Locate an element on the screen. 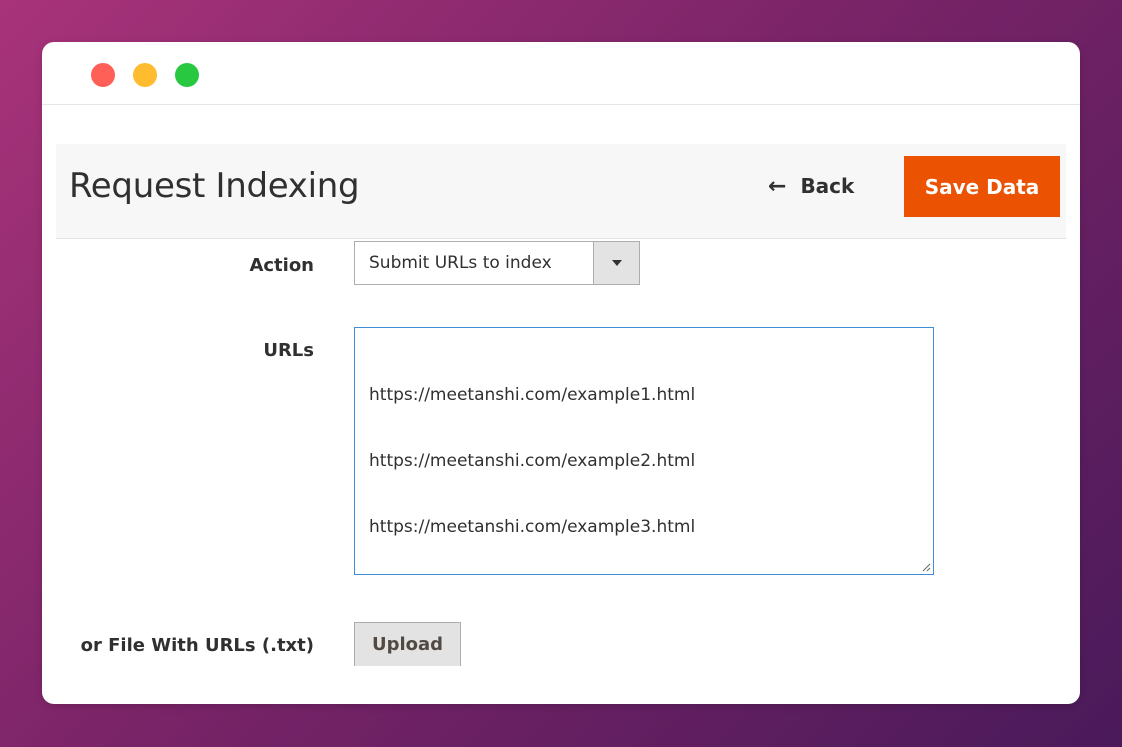 Image resolution: width=1122 pixels, height=747 pixels. dropdown-toggle is located at coordinates (616, 263).